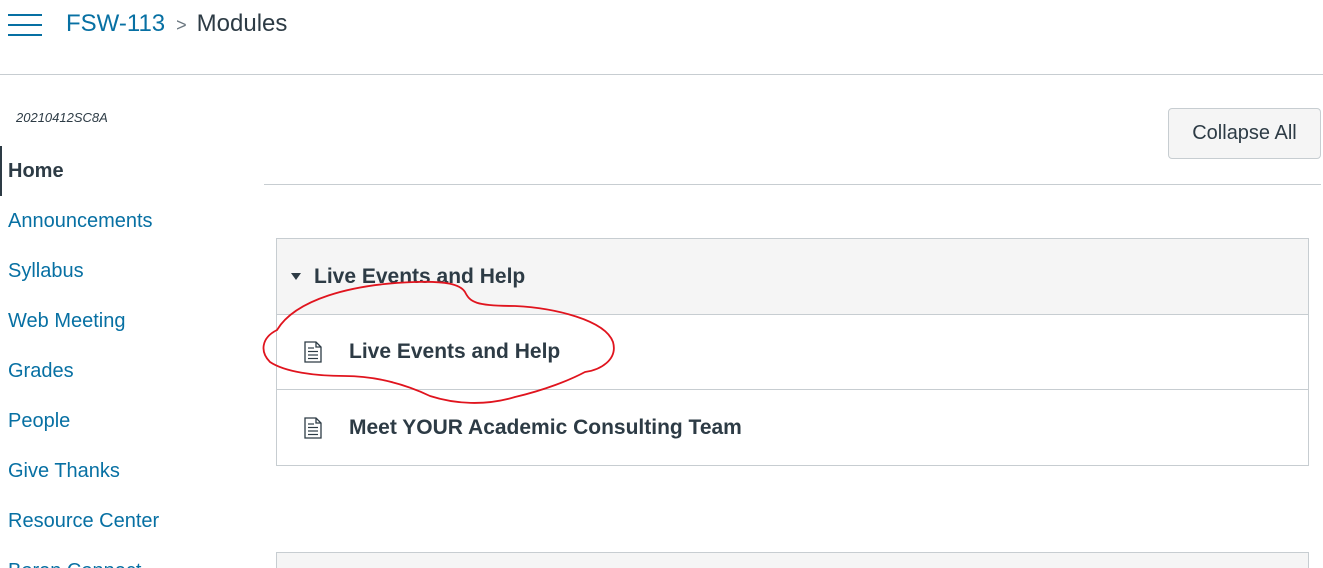 The height and width of the screenshot is (568, 1323). What do you see at coordinates (1244, 133) in the screenshot?
I see `collapse-all-button: Collapse All` at bounding box center [1244, 133].